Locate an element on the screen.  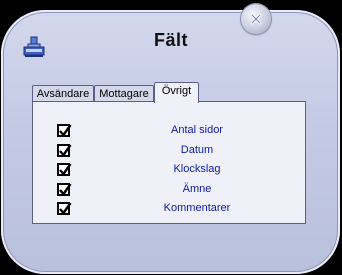
field-row-klockslag: Klockslag is located at coordinates (177, 170).